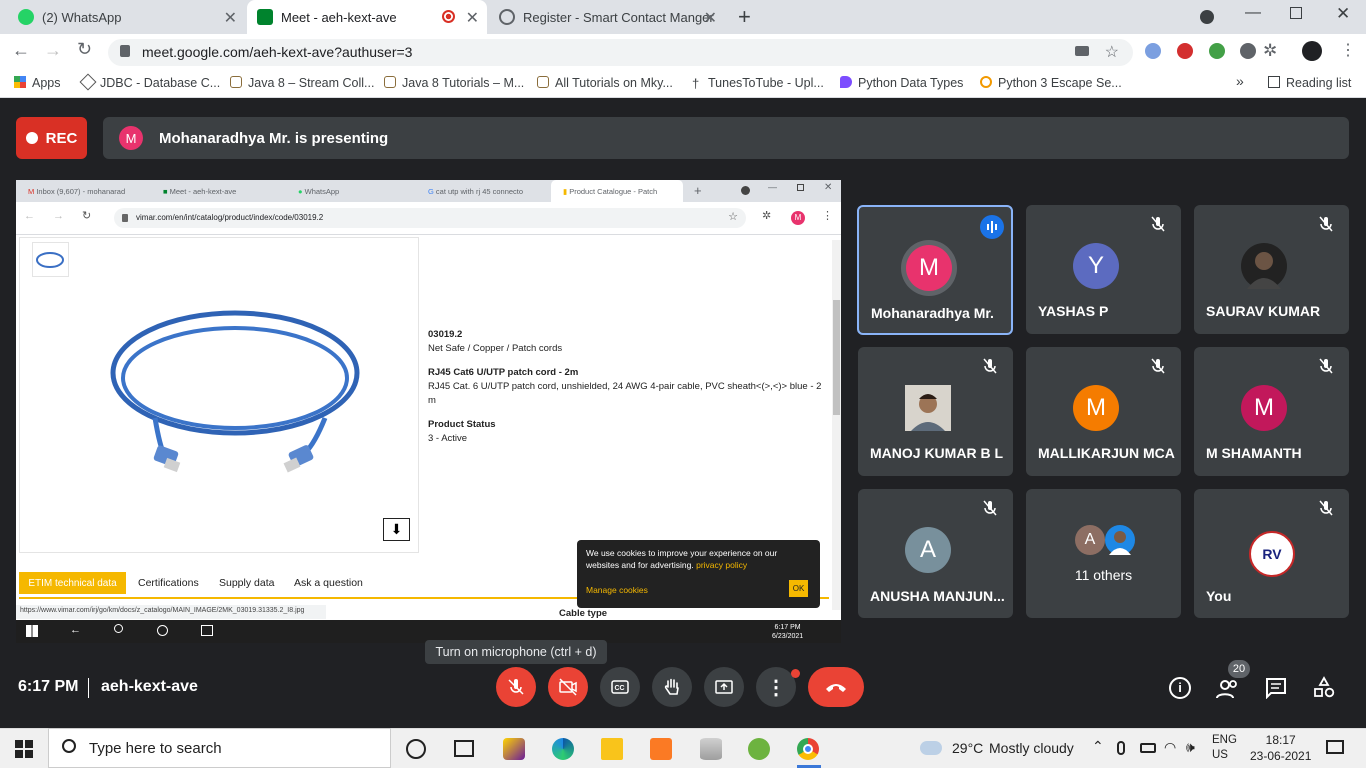  I want to click on profile-avatar: M, so click(798, 218).